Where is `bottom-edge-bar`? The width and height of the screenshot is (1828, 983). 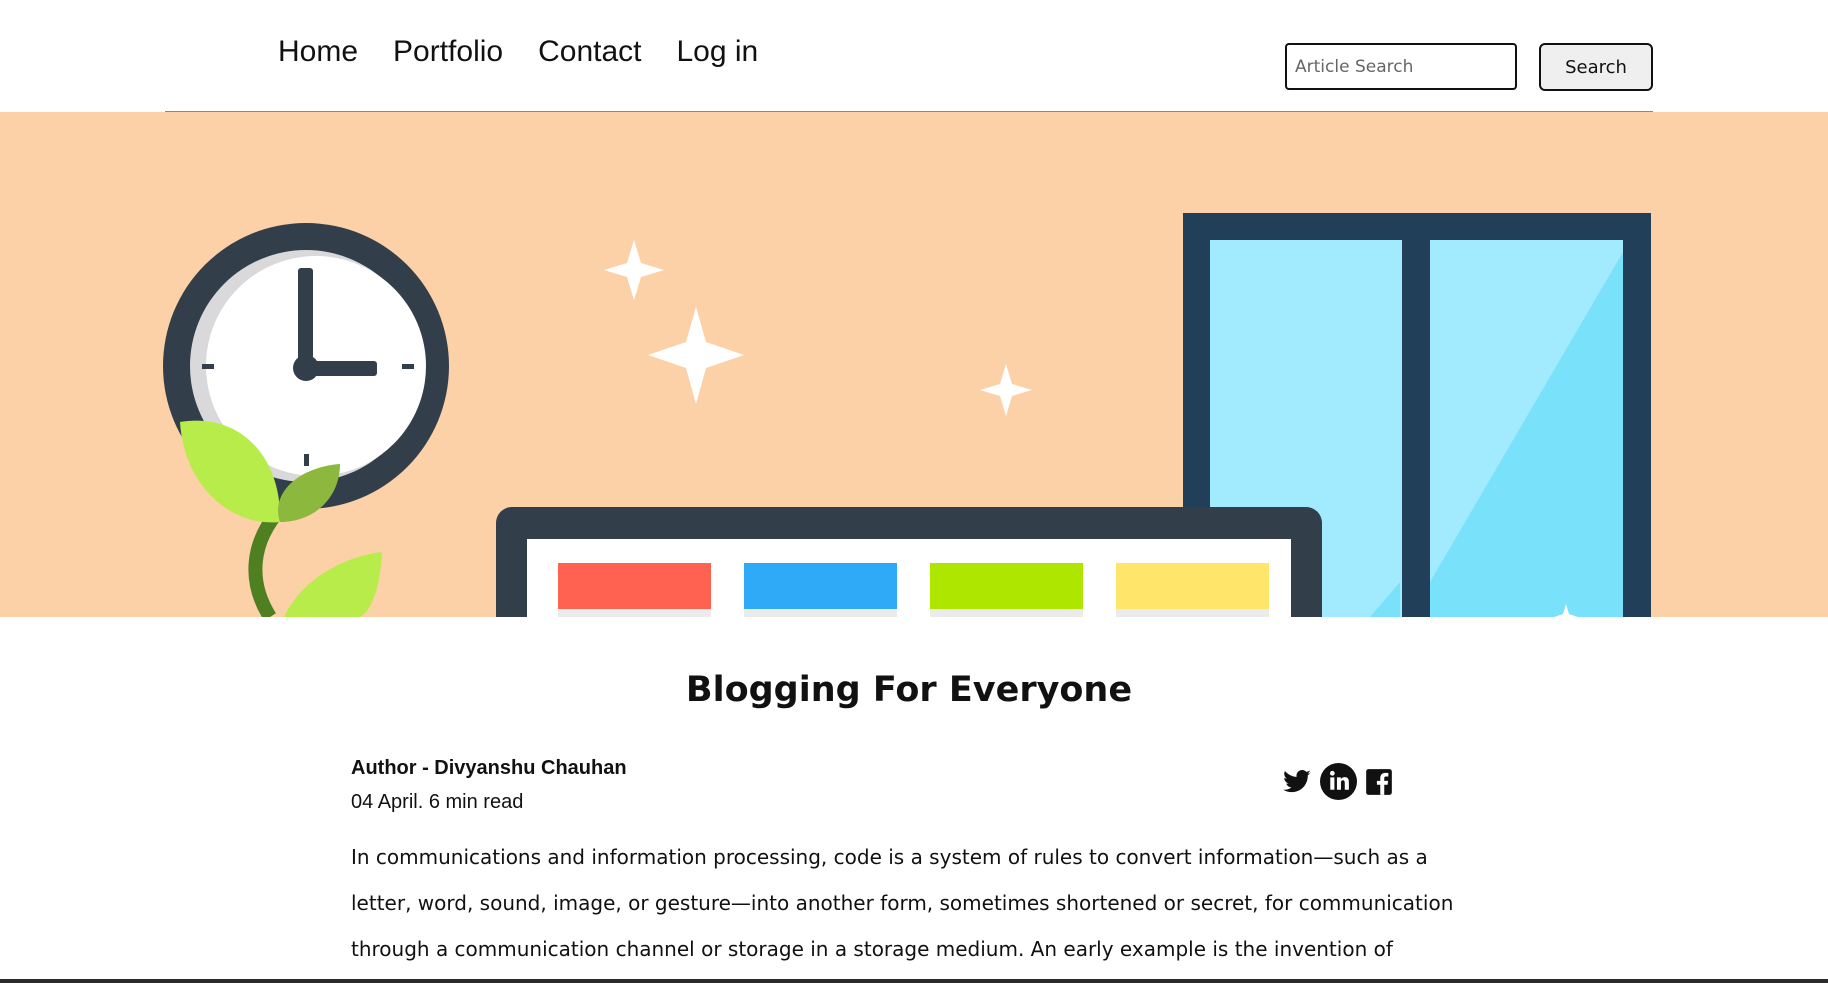
bottom-edge-bar is located at coordinates (914, 981).